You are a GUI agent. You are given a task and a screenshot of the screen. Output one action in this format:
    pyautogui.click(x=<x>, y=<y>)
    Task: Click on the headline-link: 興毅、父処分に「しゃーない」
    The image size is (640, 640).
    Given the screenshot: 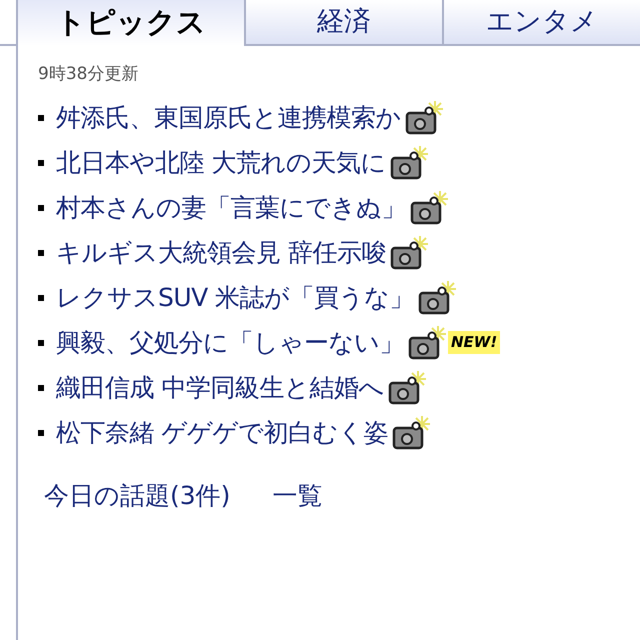 What is the action you would take?
    pyautogui.click(x=230, y=343)
    